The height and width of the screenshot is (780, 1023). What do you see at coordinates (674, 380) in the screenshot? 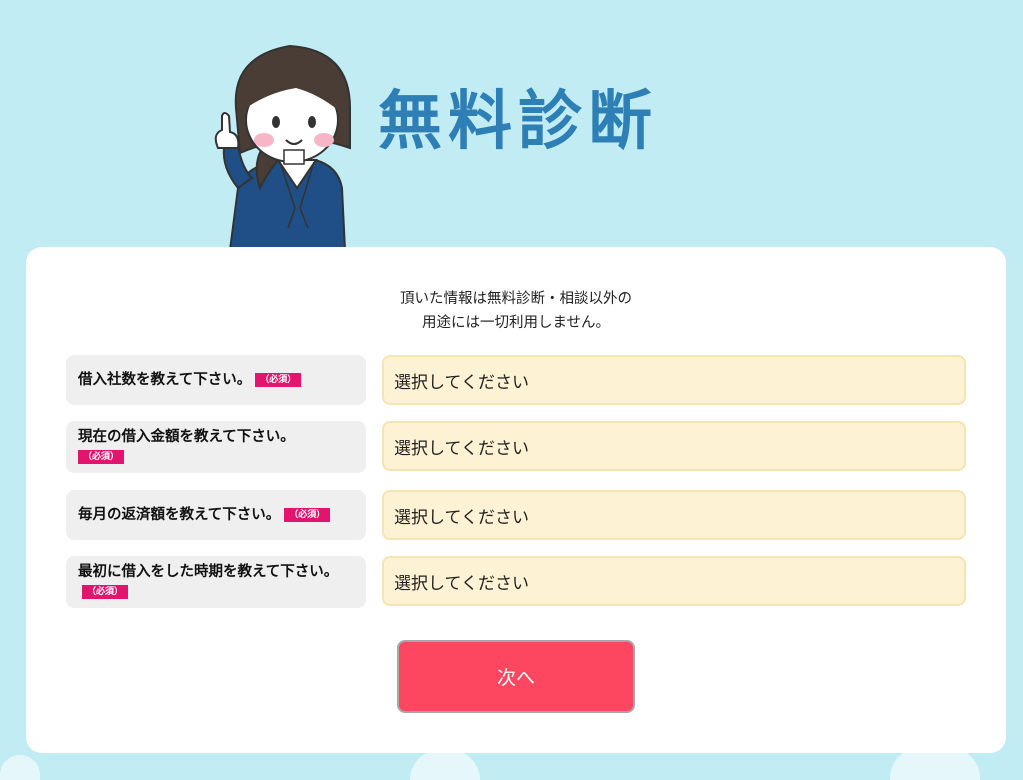
I see `lender-count-select: 選択してください` at bounding box center [674, 380].